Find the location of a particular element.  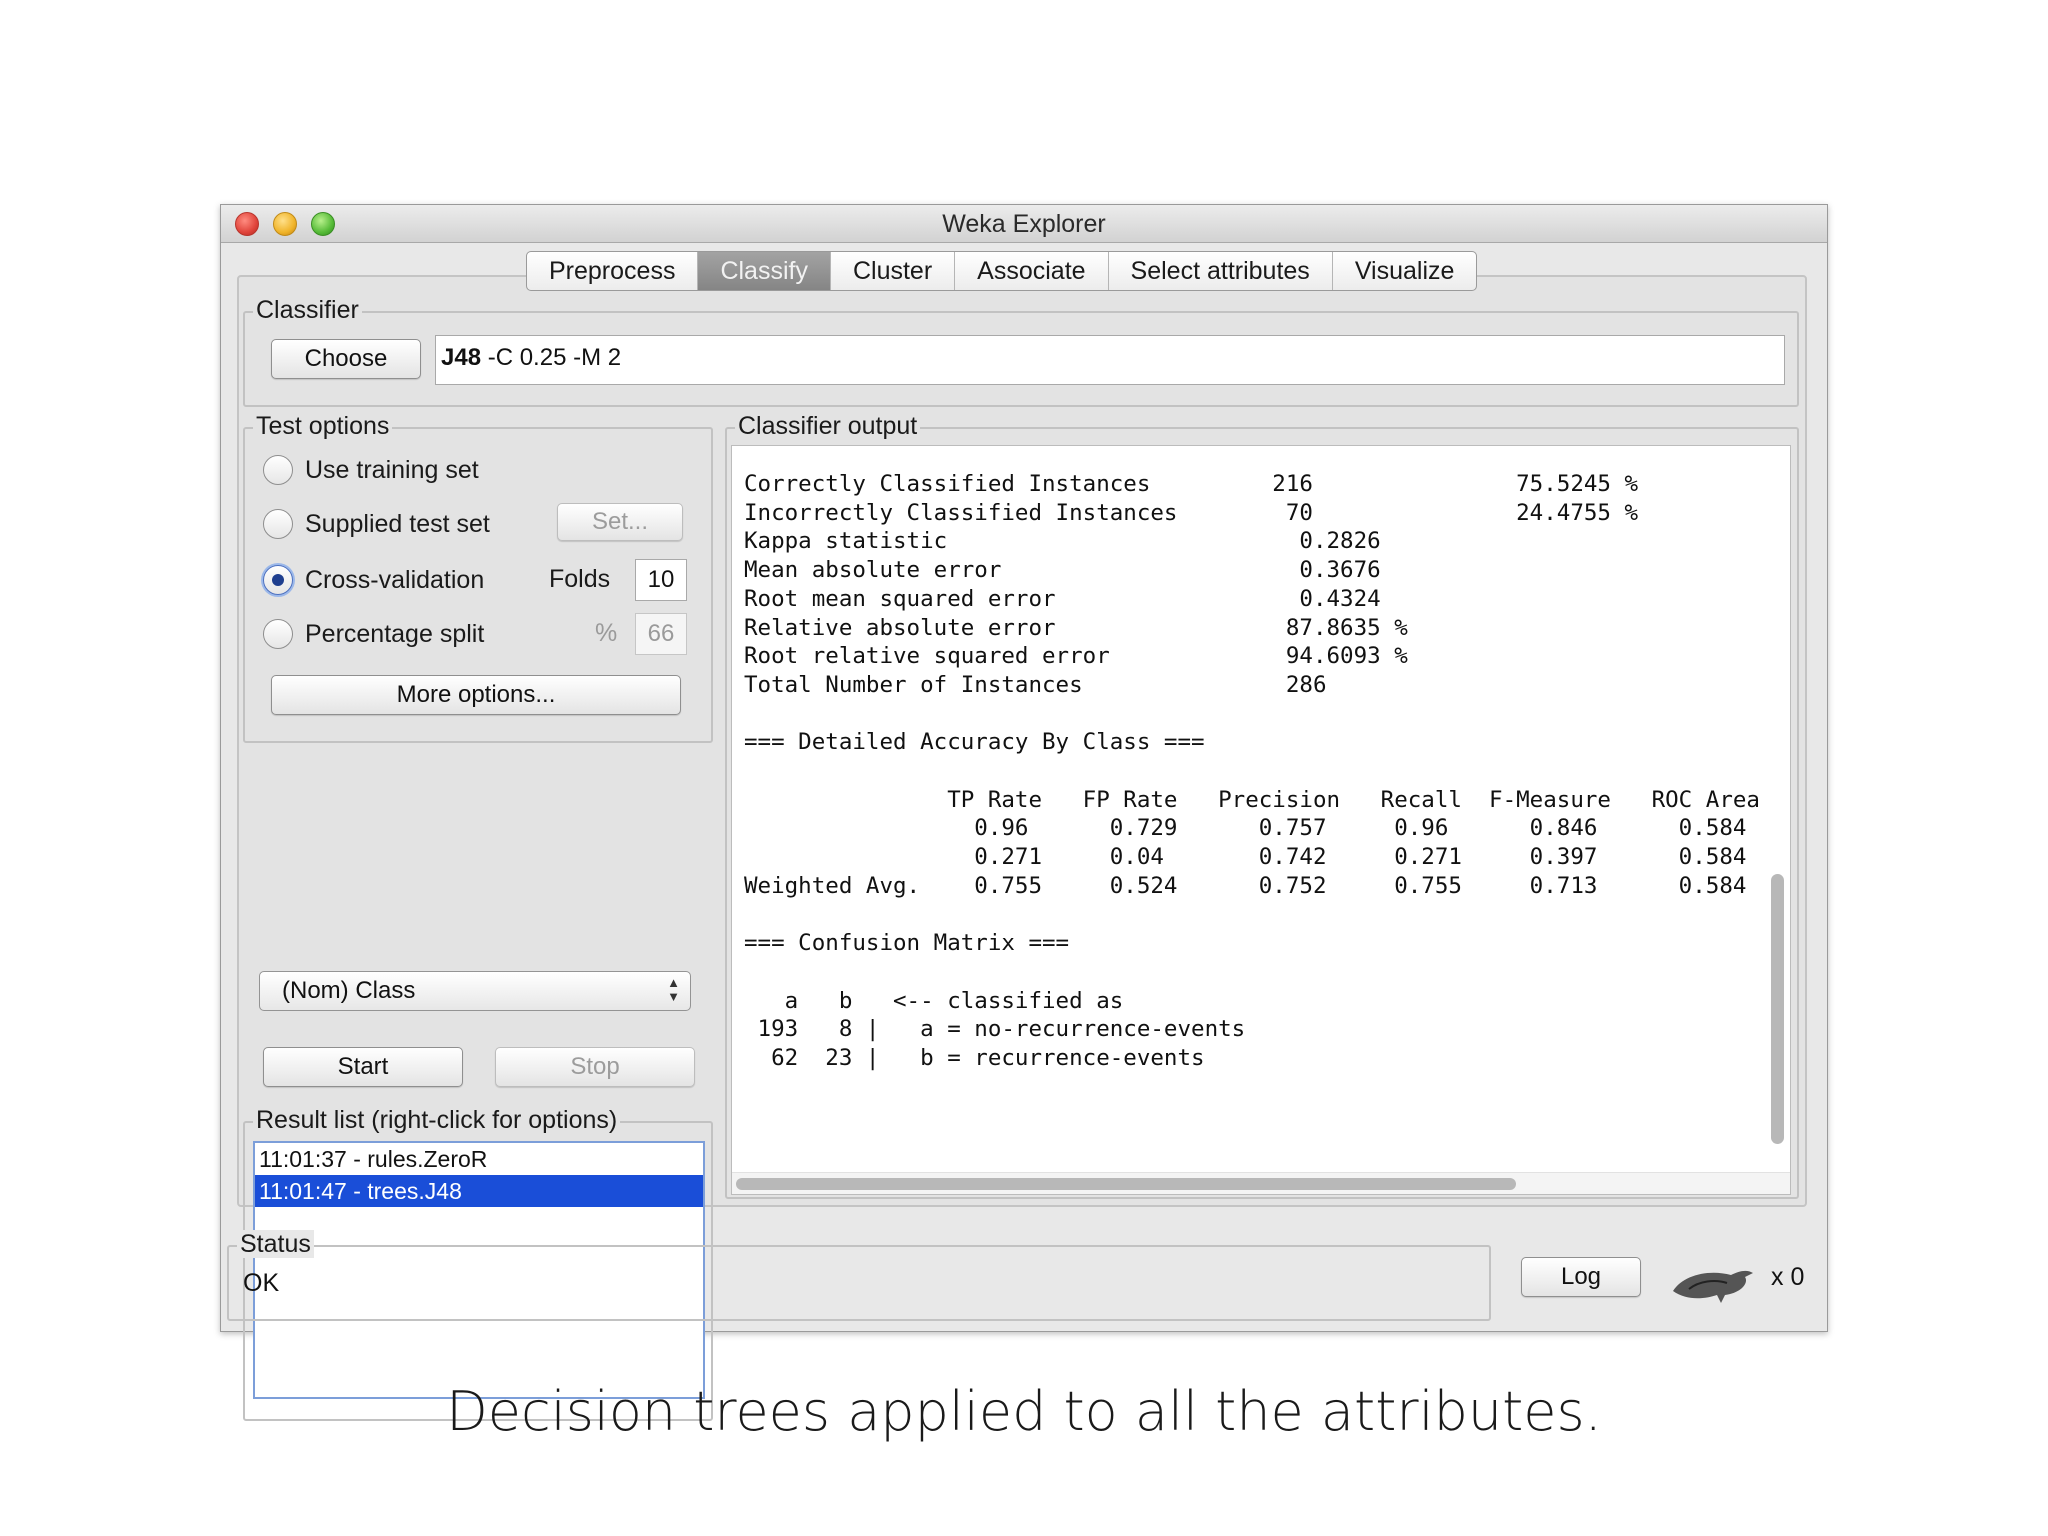

percentage-split-input: 66 is located at coordinates (661, 634).